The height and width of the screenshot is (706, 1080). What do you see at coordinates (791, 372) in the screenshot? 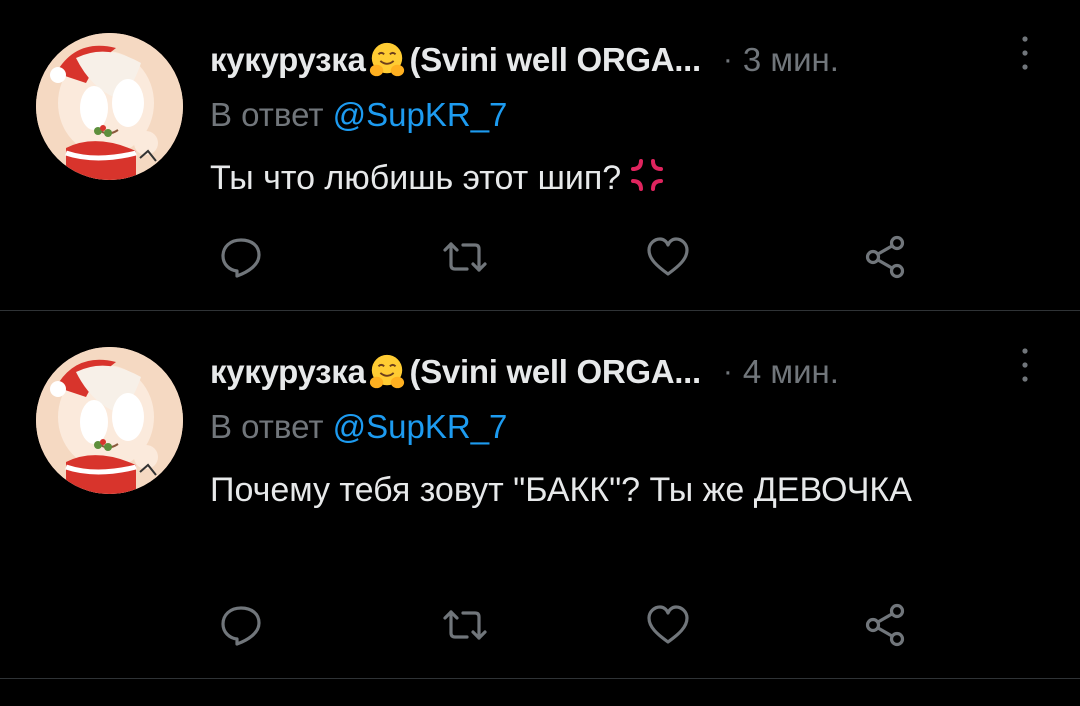
I see `timestamp: 4 мин.` at bounding box center [791, 372].